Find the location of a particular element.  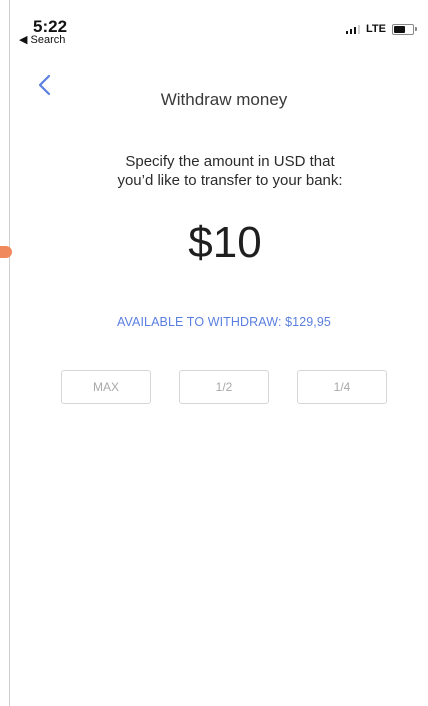

quick-amount-buttons: MAX 1/2 1/4 is located at coordinates (224, 388).